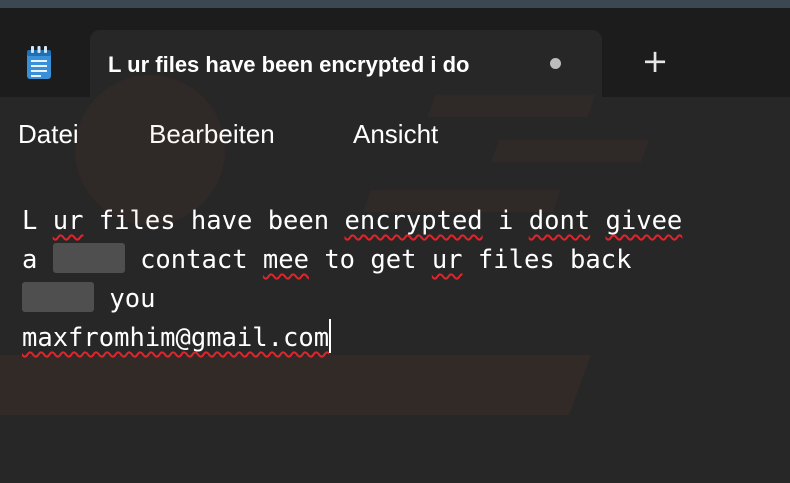 This screenshot has width=790, height=483. I want to click on line-2-start: a, so click(30, 260).